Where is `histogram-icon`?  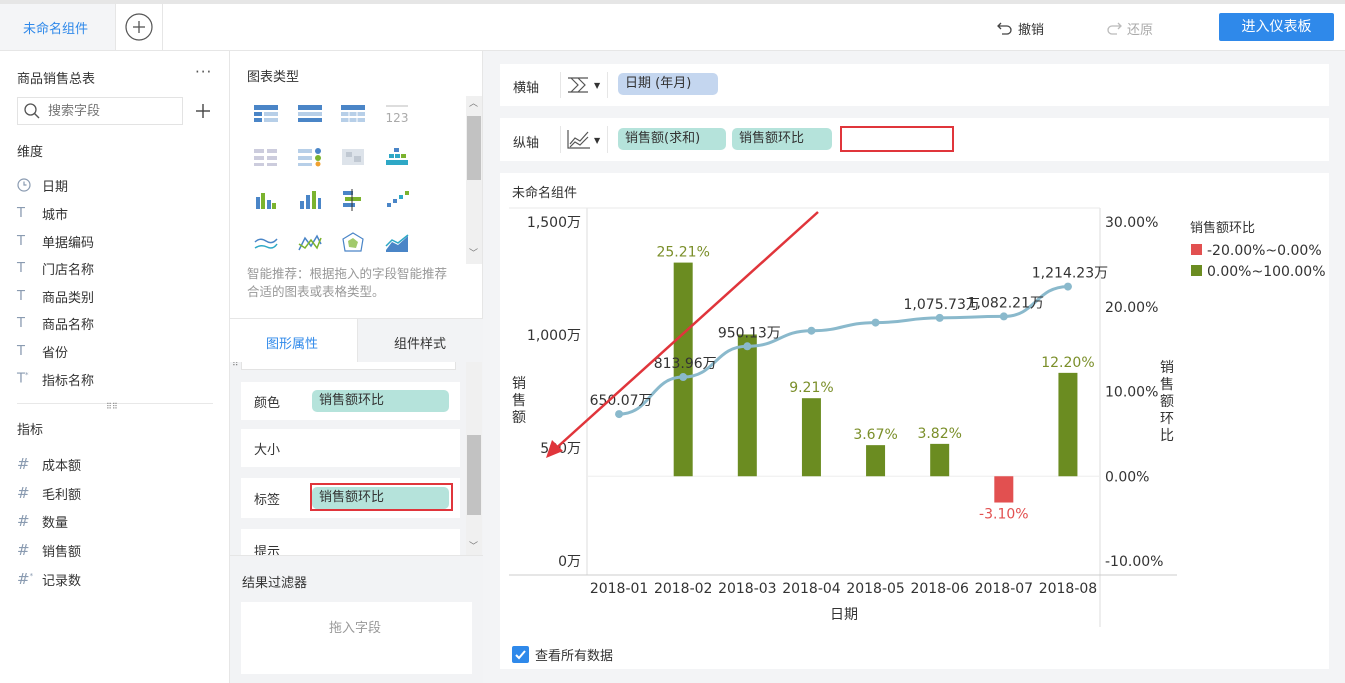 histogram-icon is located at coordinates (397, 157).